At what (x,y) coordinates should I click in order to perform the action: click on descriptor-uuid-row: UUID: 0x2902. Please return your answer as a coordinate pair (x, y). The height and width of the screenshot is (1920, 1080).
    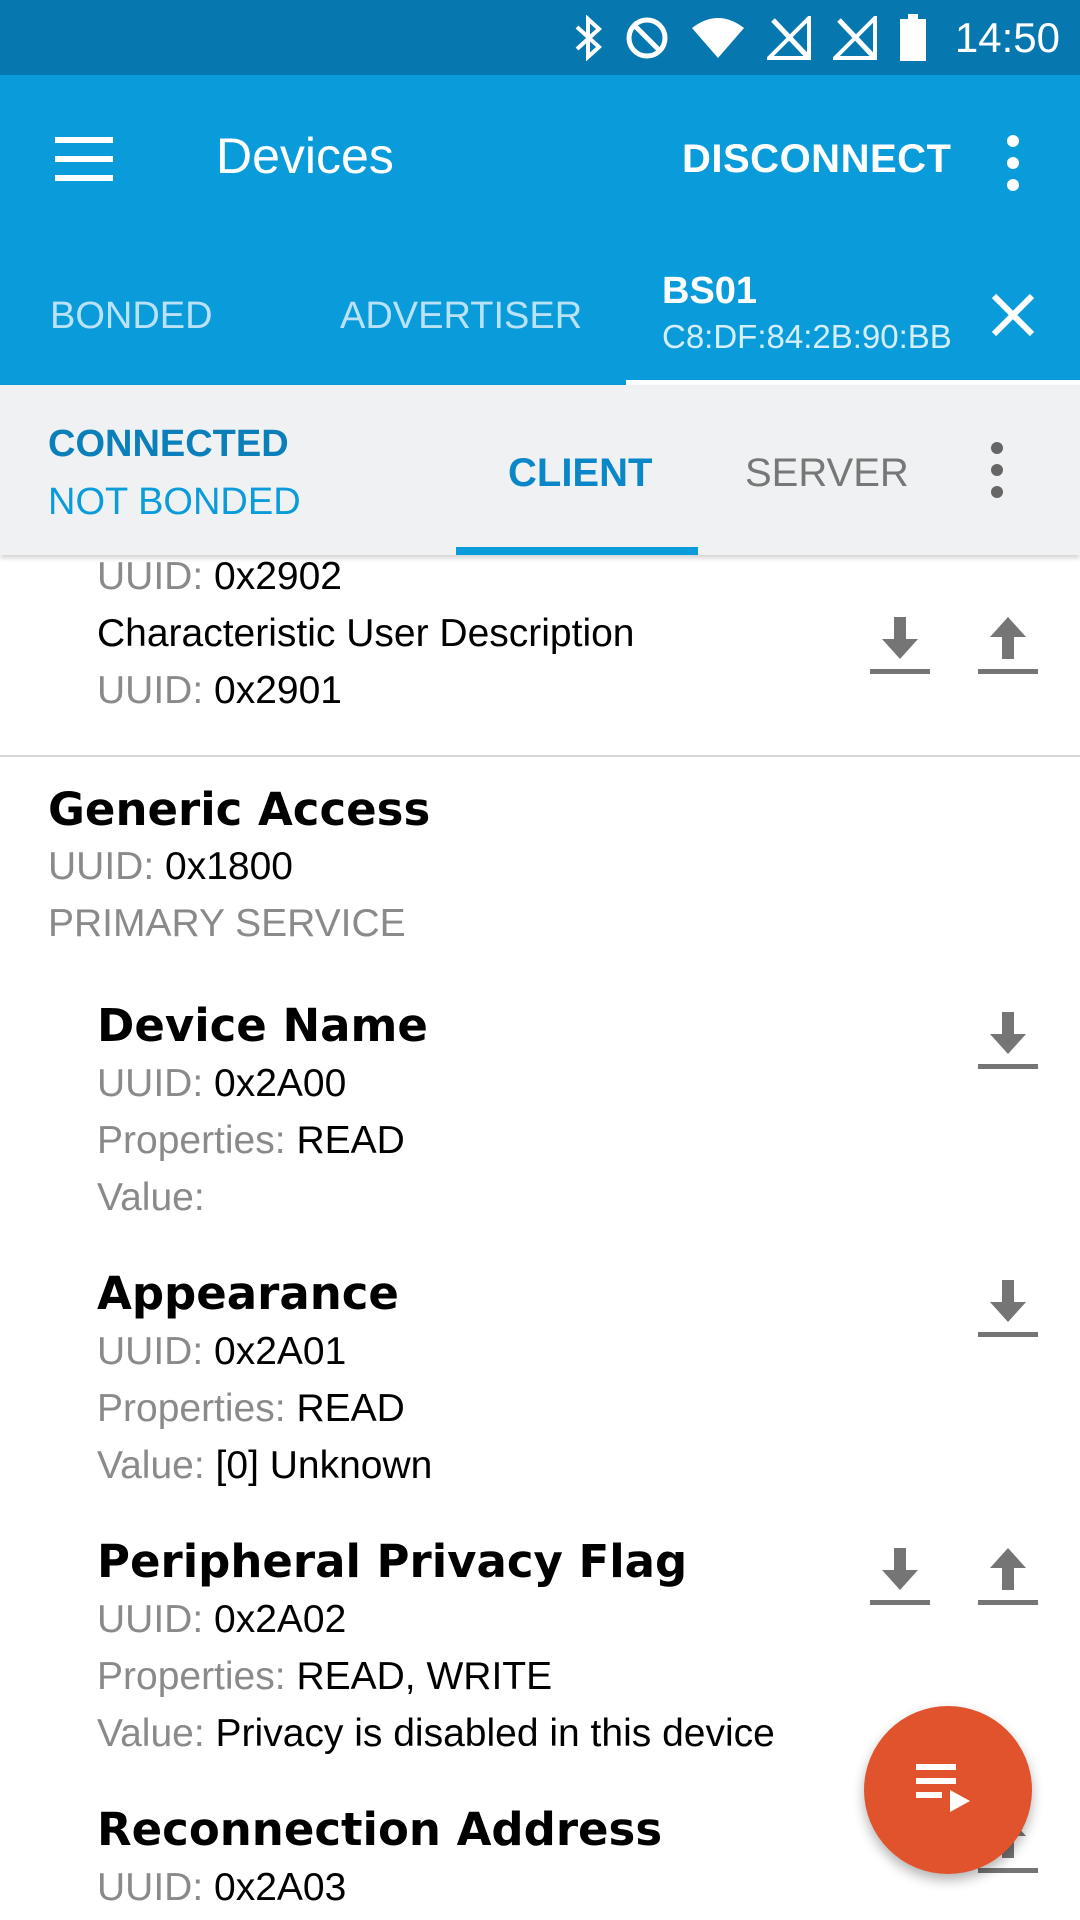
    Looking at the image, I should click on (219, 576).